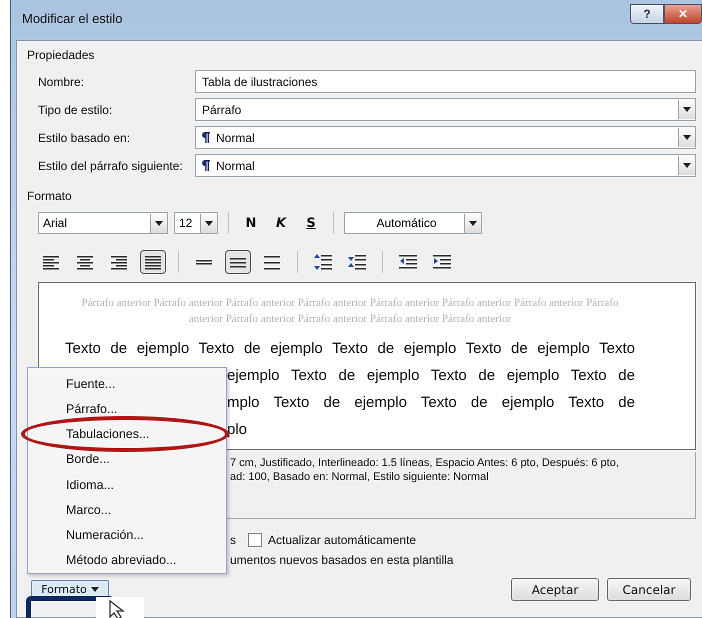  Describe the element at coordinates (281, 223) in the screenshot. I see `italic-button: K` at that location.